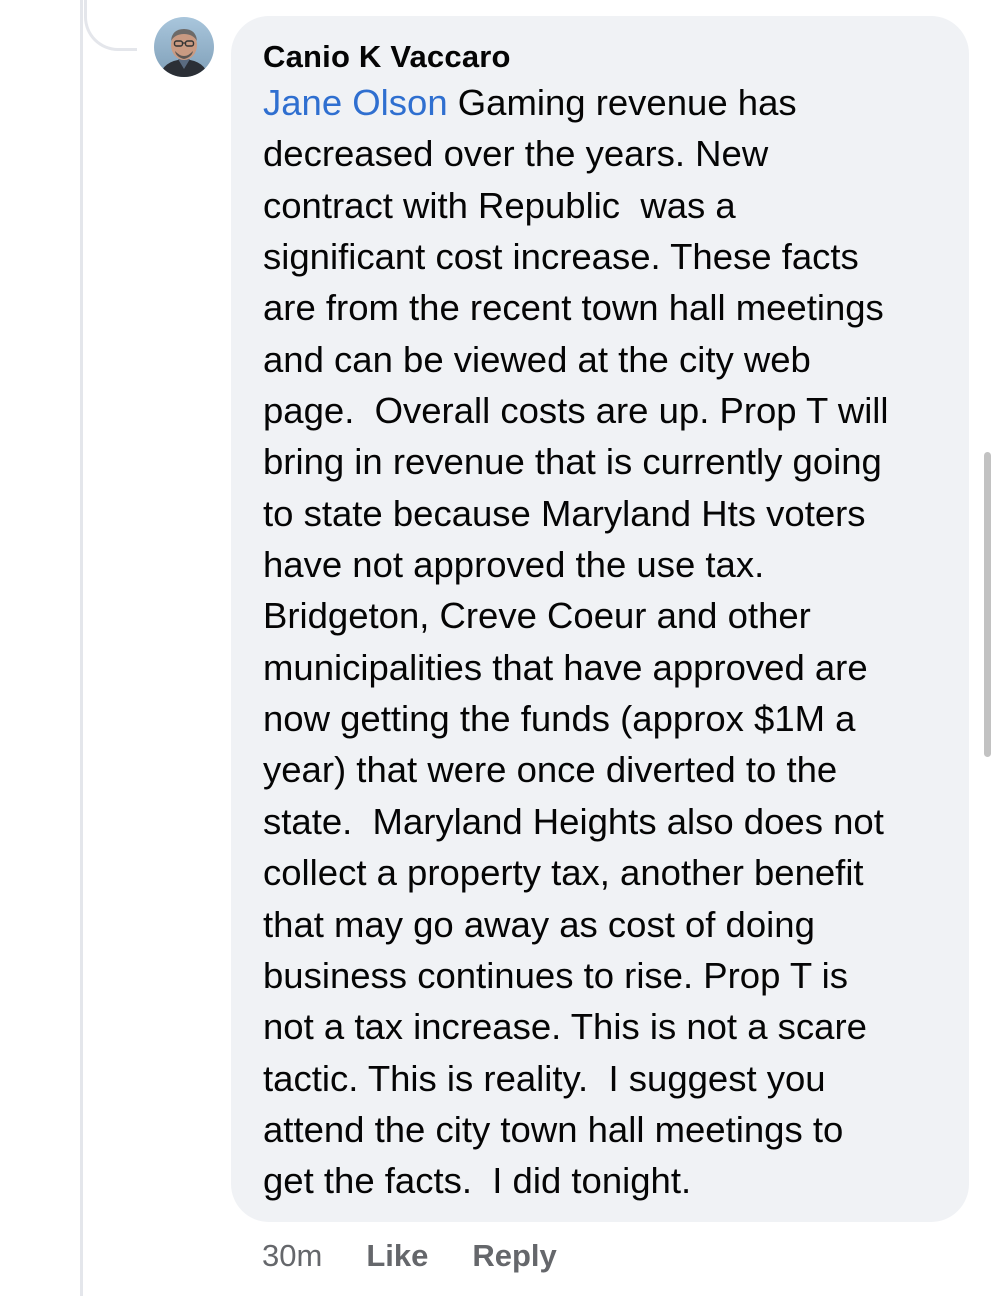  I want to click on comment-text-line: not a tax increase. This is not a scare, so click(565, 1027).